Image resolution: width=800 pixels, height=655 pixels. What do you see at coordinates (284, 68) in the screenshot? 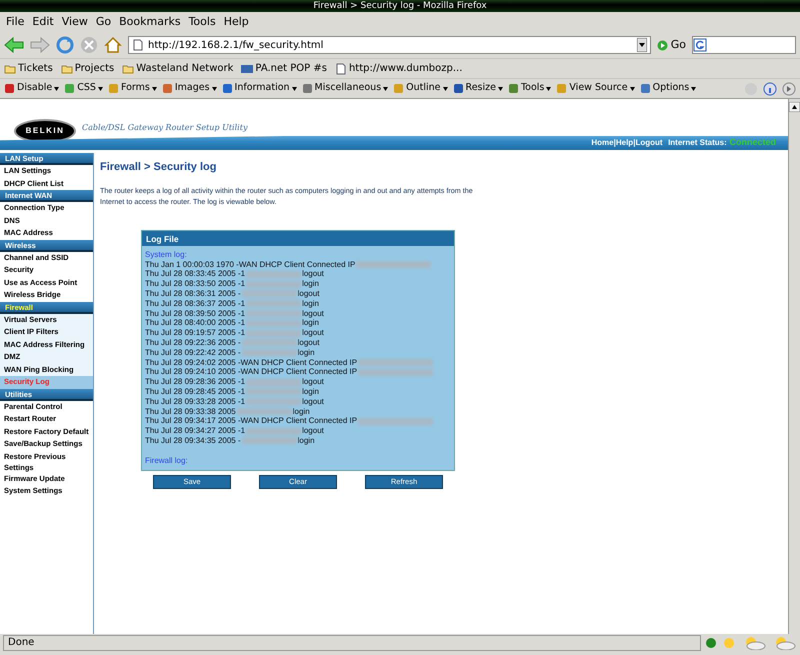
I see `bookmark: PA.net POP #s` at bounding box center [284, 68].